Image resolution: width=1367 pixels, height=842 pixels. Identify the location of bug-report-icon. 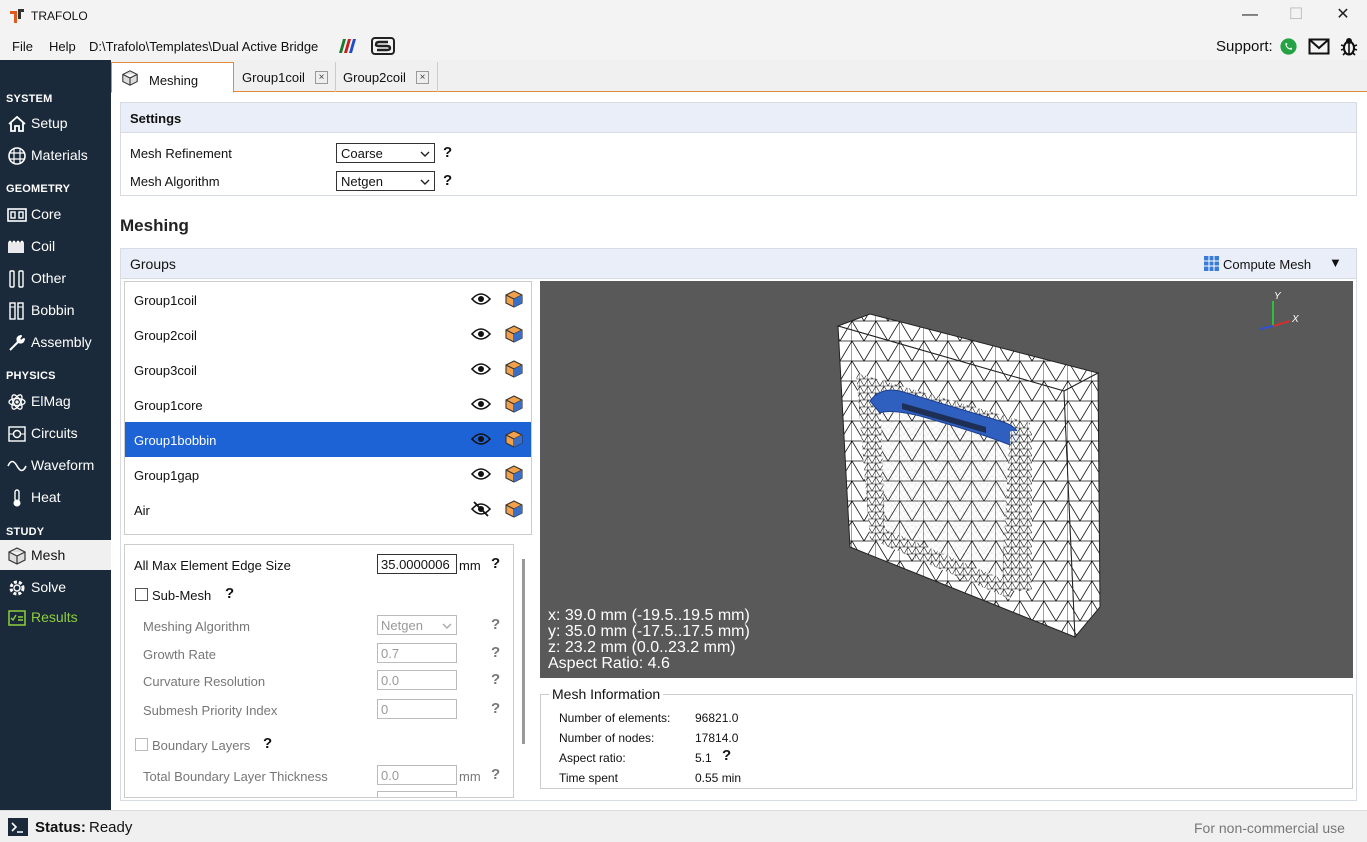
(1349, 46).